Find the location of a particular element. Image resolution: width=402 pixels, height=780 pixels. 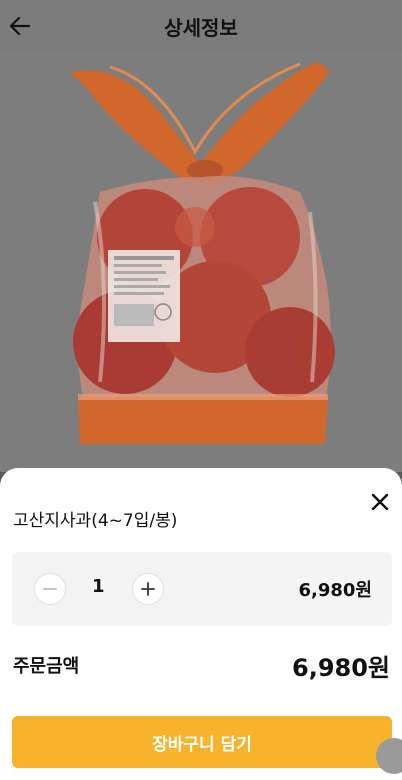

quantity-selector: 1 6,980원 is located at coordinates (202, 589).